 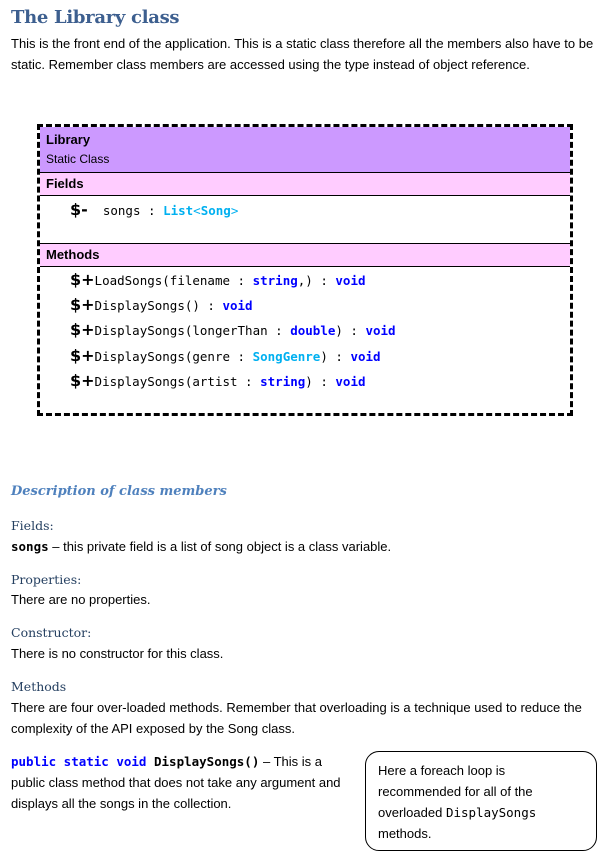 What do you see at coordinates (491, 812) in the screenshot?
I see `note-code: DisplaySongs` at bounding box center [491, 812].